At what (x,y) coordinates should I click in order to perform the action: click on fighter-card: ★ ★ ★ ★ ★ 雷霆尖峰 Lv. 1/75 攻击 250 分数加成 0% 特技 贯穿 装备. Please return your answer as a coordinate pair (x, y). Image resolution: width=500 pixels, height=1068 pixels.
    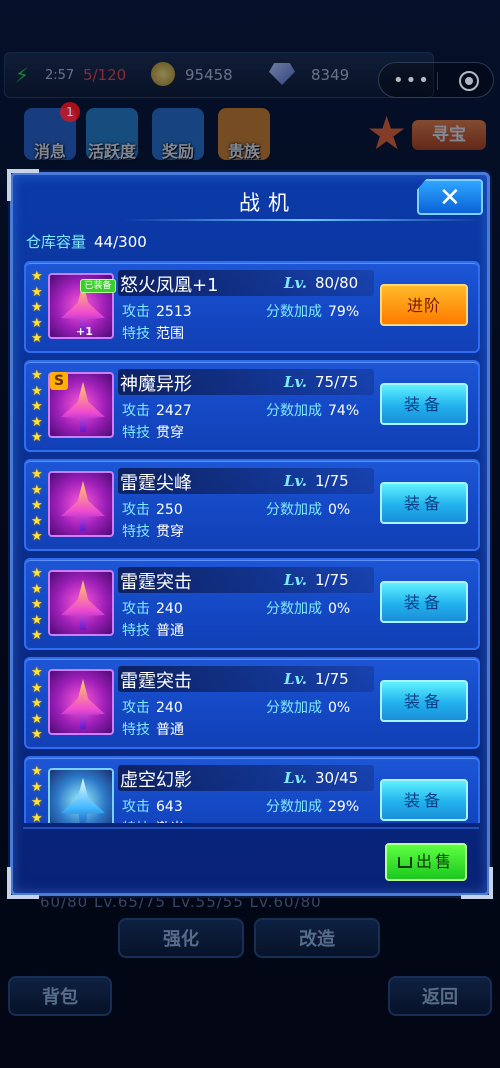
    Looking at the image, I should click on (252, 505).